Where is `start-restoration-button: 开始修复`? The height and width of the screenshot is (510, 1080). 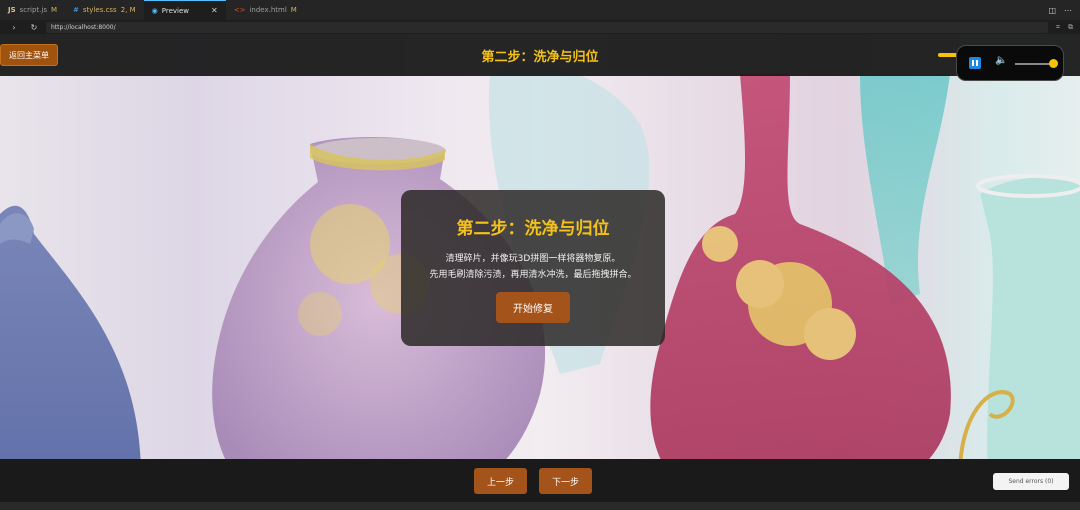
start-restoration-button: 开始修复 is located at coordinates (533, 307).